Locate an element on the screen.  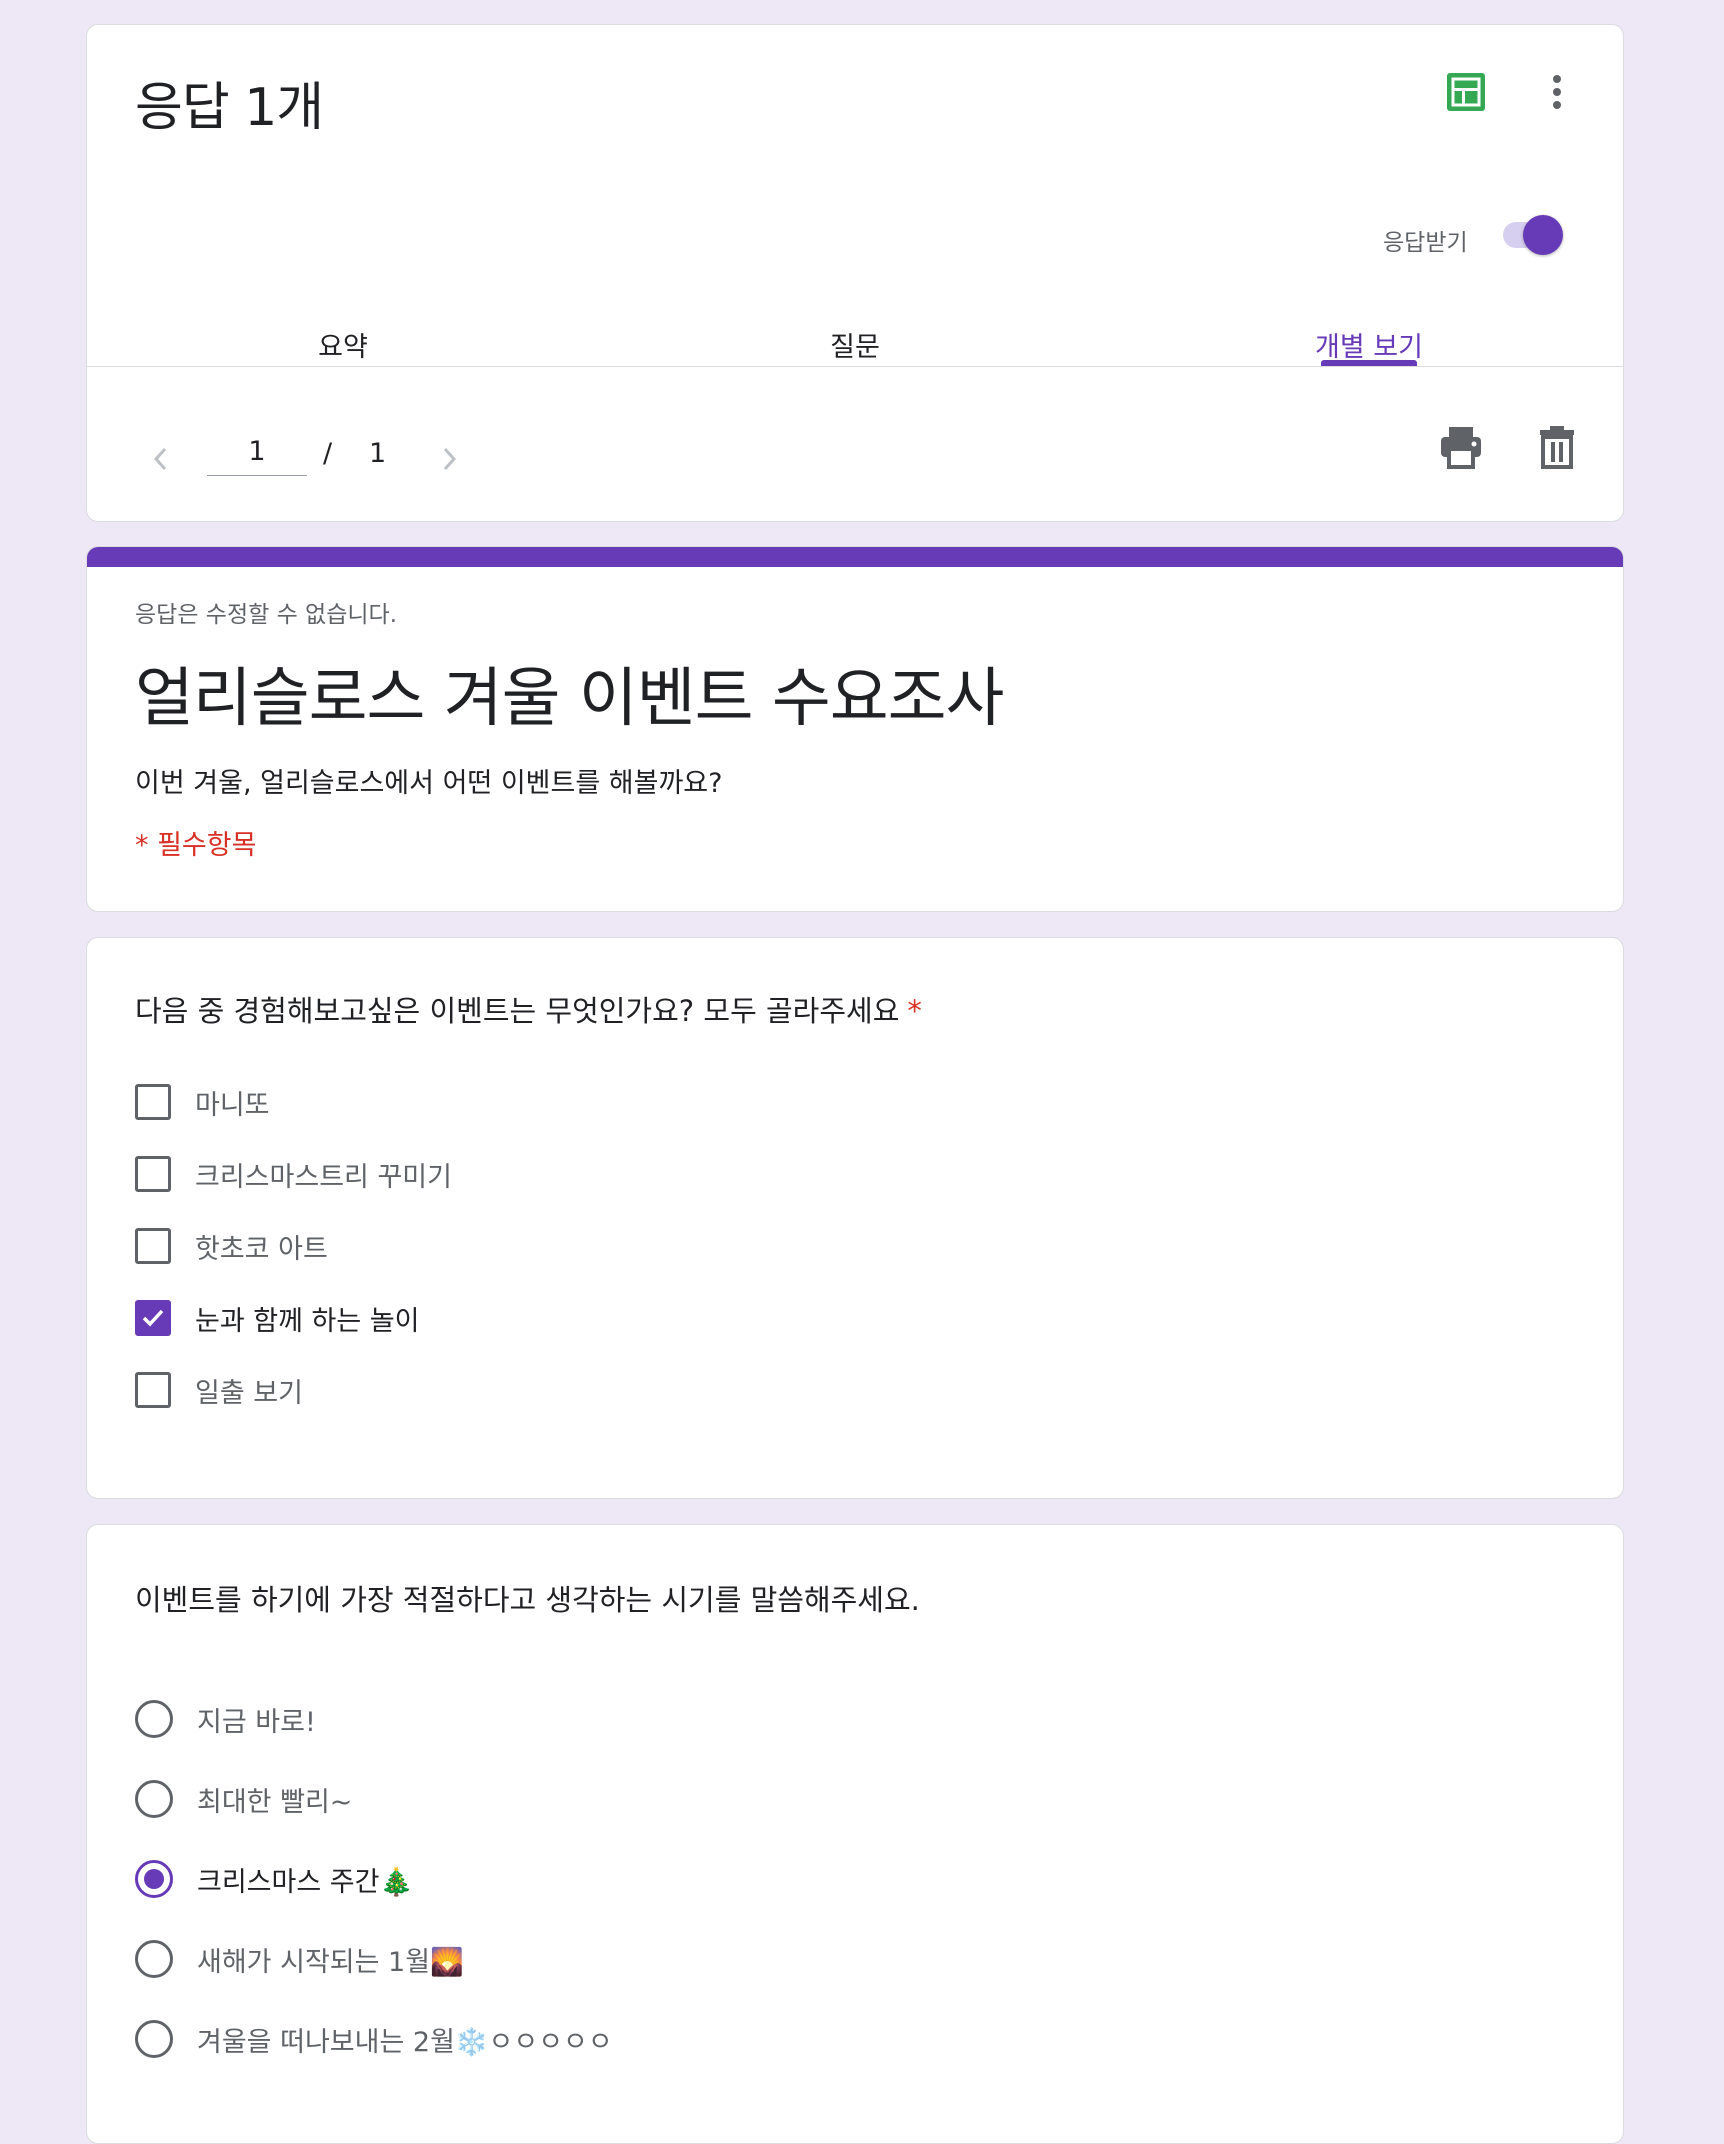
checkbox-option: 눈과 함께 하는 놀이 is located at coordinates (277, 1318).